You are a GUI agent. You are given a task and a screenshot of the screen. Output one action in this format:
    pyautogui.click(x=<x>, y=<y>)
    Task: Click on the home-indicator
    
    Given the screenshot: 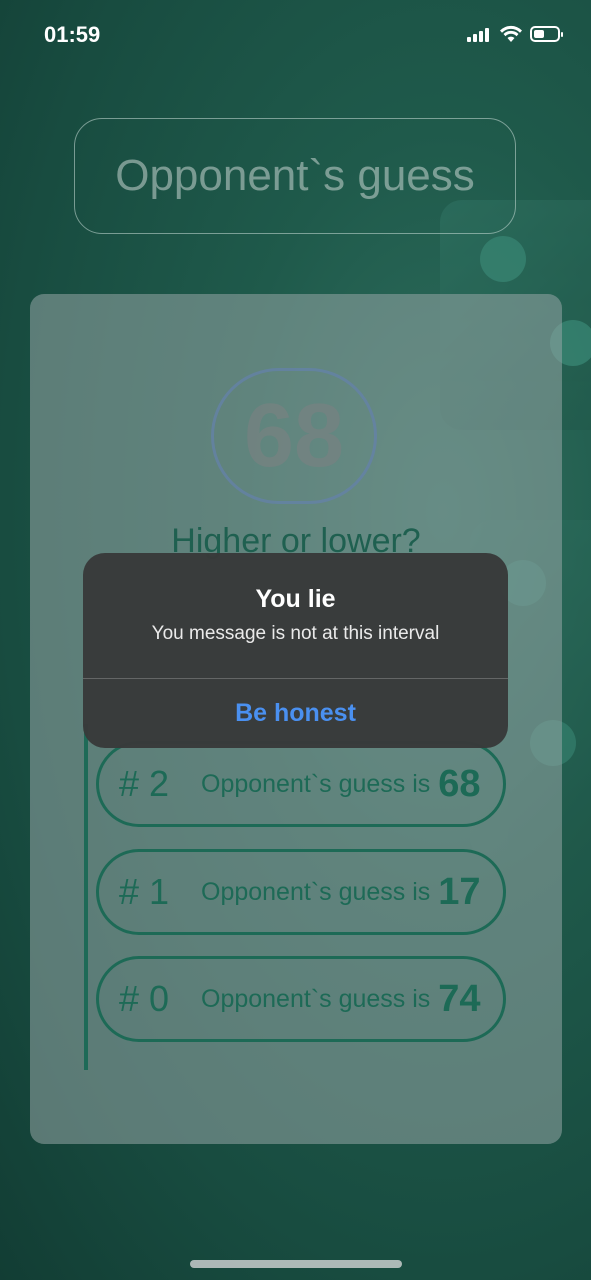 What is the action you would take?
    pyautogui.click(x=296, y=1264)
    